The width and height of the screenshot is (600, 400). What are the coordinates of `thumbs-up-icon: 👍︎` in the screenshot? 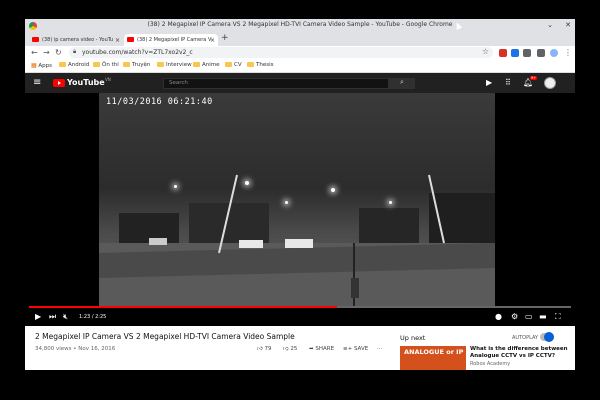 It's located at (260, 349).